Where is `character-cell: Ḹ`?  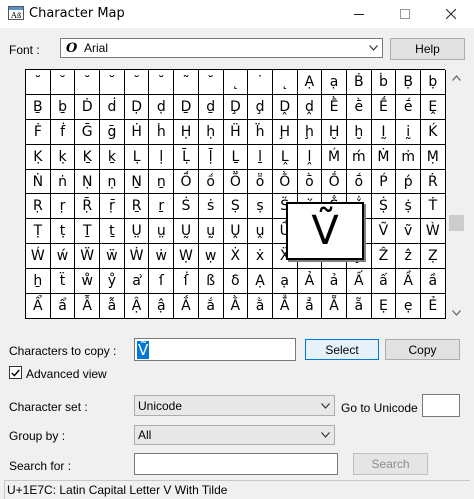
character-cell: Ḹ is located at coordinates (186, 157).